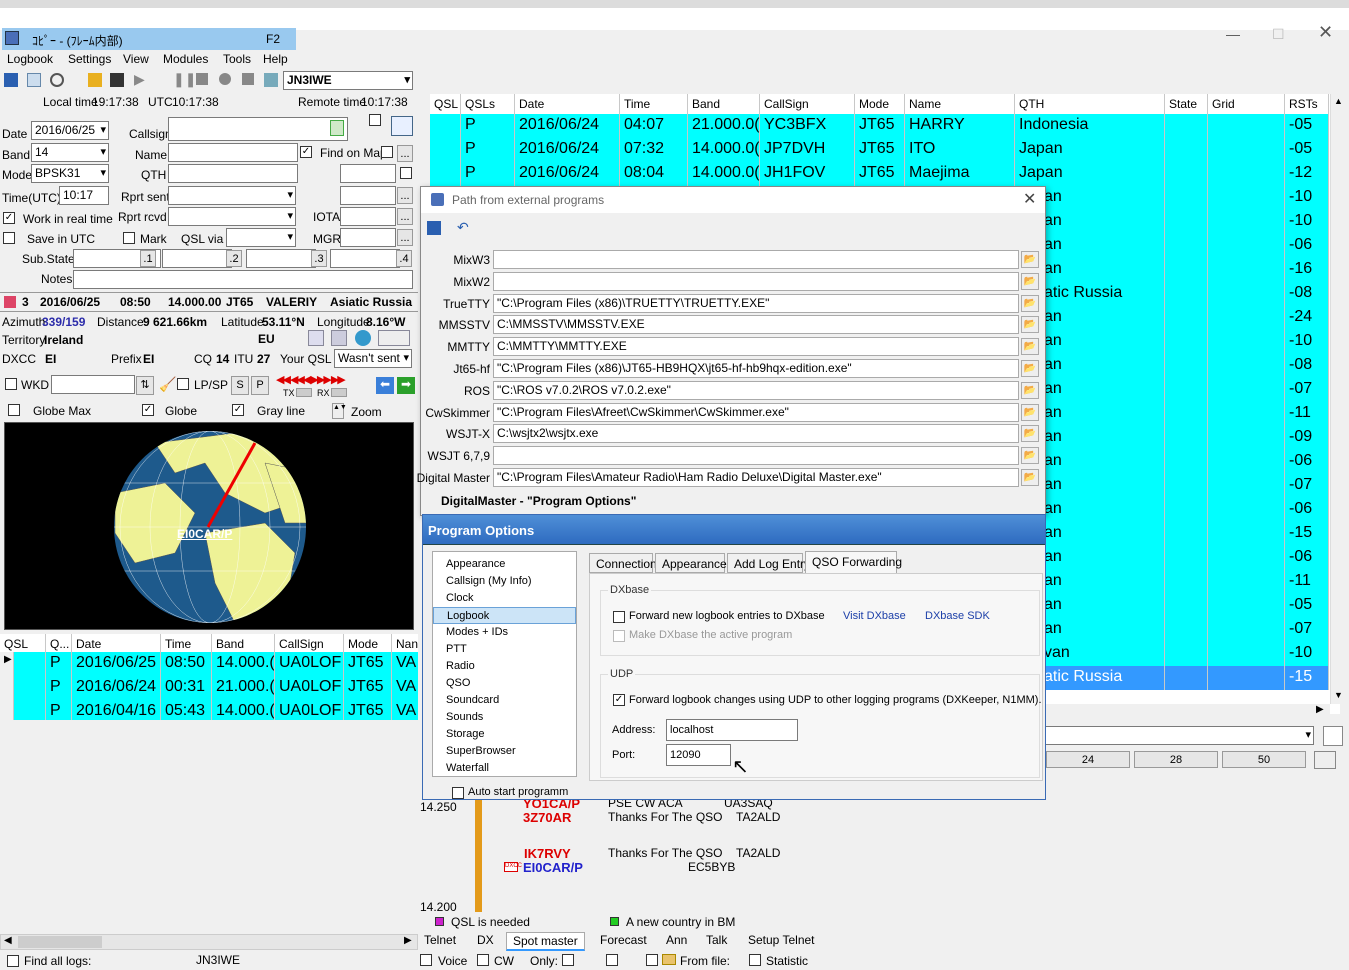 The image size is (1349, 970). What do you see at coordinates (209, 526) in the screenshot?
I see `globe-map: EI0CAR/P` at bounding box center [209, 526].